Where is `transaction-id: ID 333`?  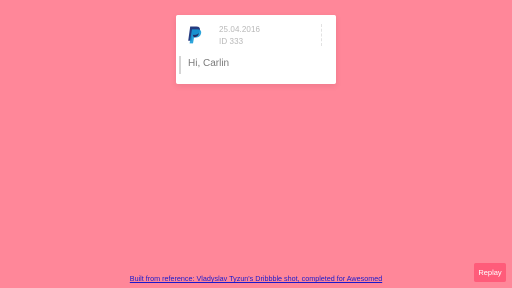
transaction-id: ID 333 is located at coordinates (231, 41).